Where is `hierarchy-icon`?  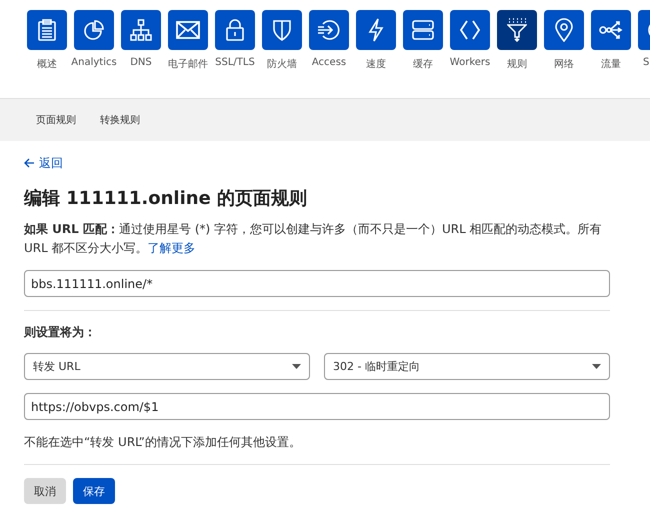 hierarchy-icon is located at coordinates (141, 30).